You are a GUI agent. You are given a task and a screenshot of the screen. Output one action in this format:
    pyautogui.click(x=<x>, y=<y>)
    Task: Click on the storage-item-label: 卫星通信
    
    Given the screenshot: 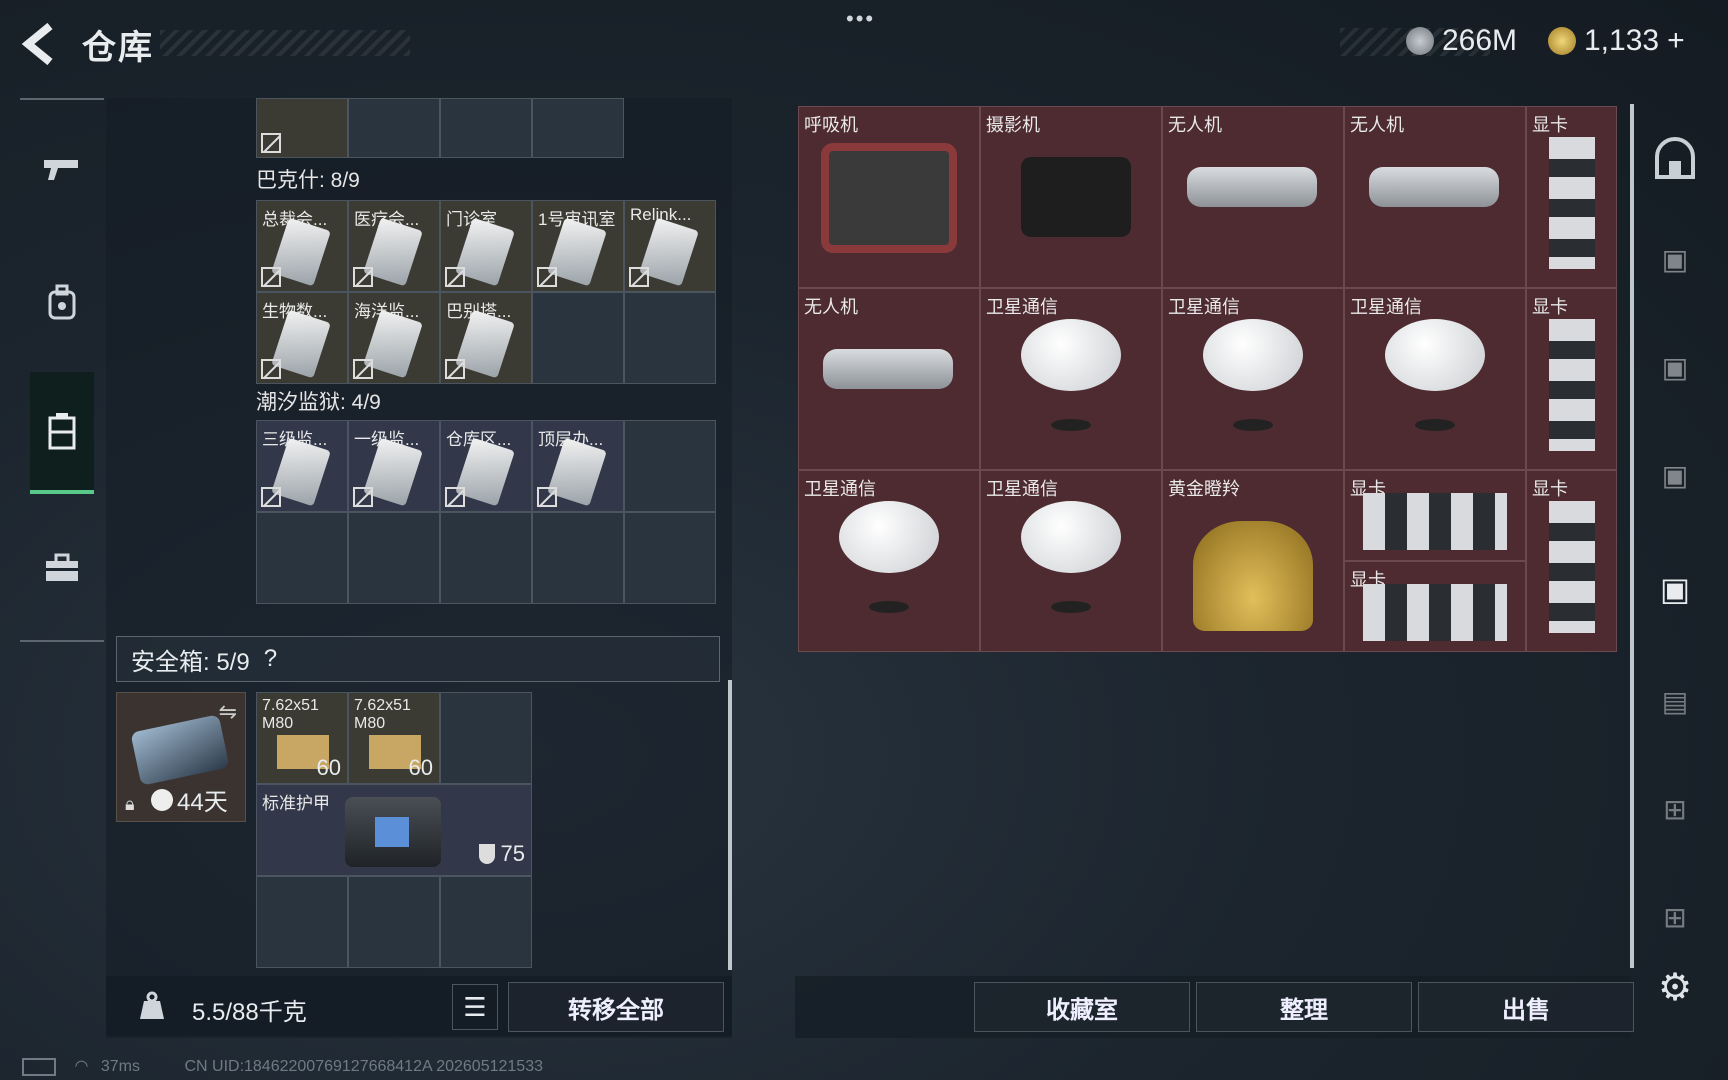 What is the action you would take?
    pyautogui.click(x=1022, y=307)
    